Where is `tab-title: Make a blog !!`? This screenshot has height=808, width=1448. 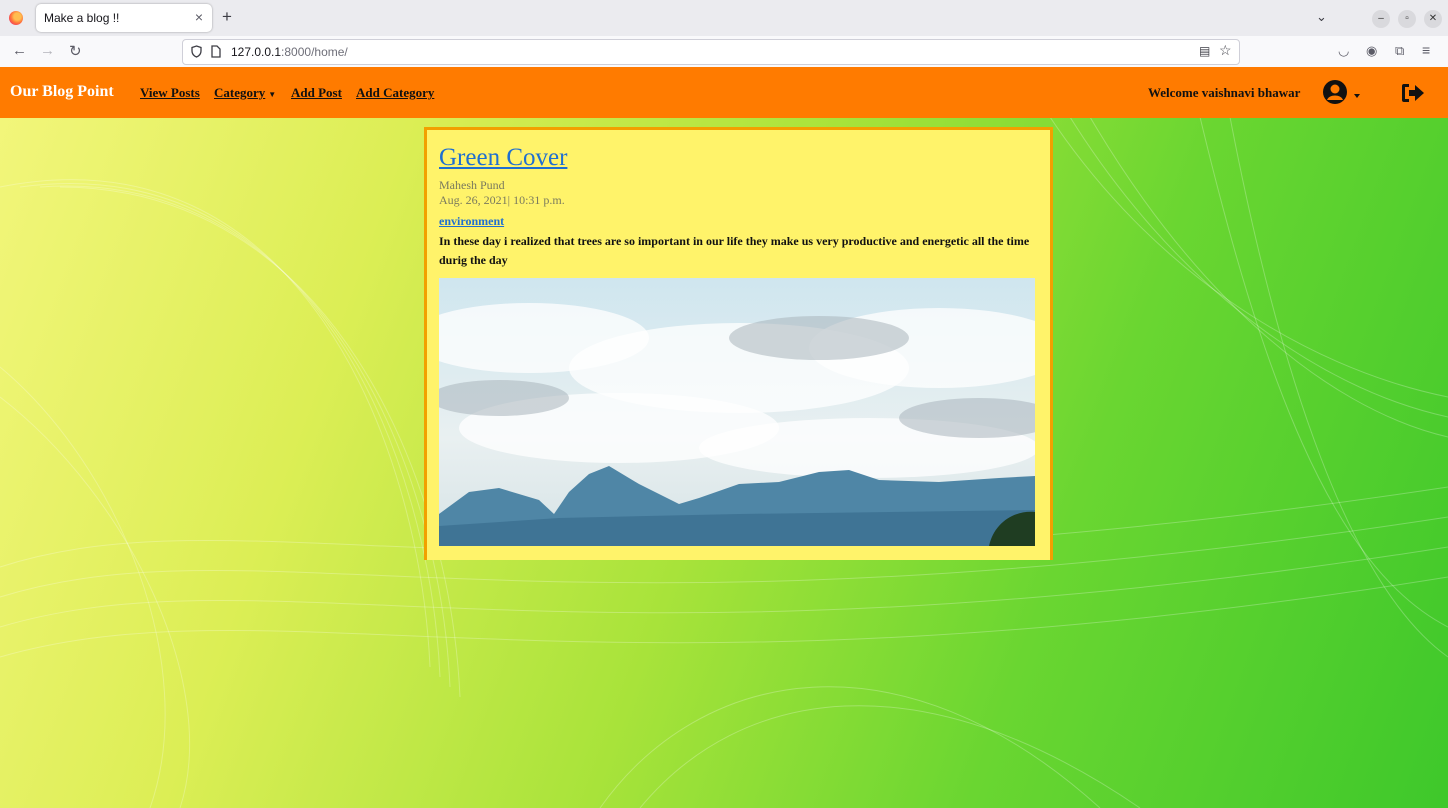
tab-title: Make a blog !! is located at coordinates (82, 18).